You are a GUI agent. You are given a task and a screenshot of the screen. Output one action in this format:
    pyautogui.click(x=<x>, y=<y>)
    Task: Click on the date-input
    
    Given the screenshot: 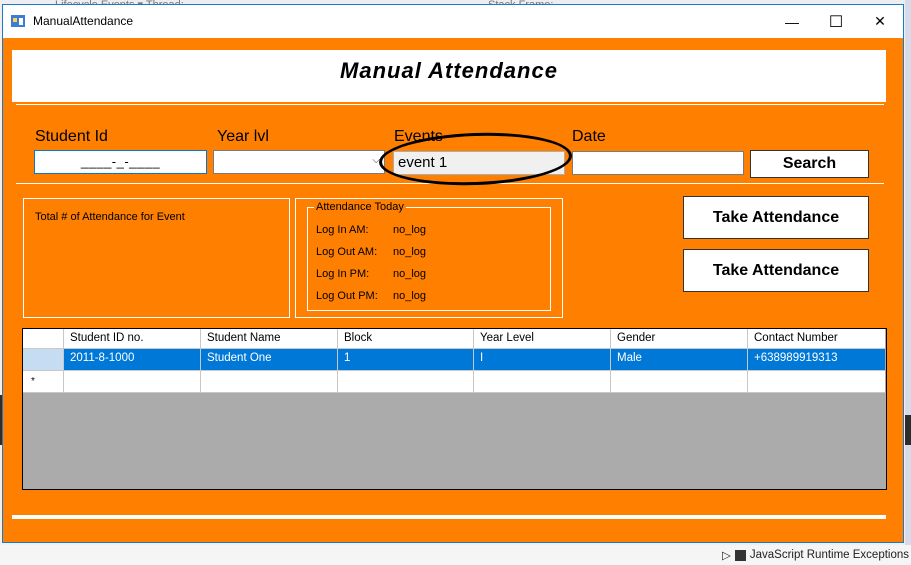 What is the action you would take?
    pyautogui.click(x=658, y=163)
    